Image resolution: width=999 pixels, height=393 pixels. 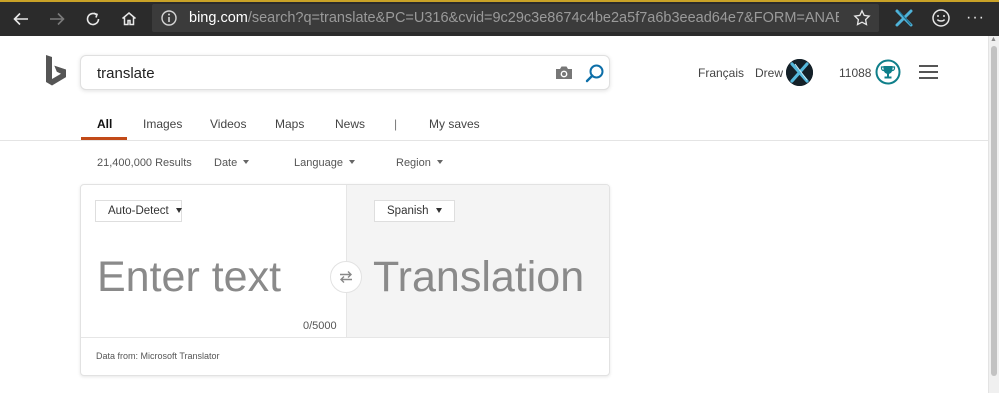 I want to click on region-filter-label: Region, so click(x=413, y=163).